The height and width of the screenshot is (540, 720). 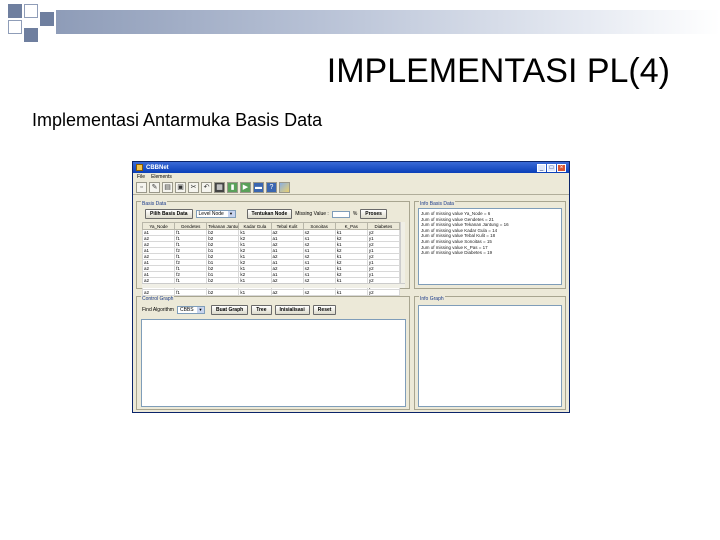 What do you see at coordinates (141, 187) in the screenshot?
I see `new-icon: ▫` at bounding box center [141, 187].